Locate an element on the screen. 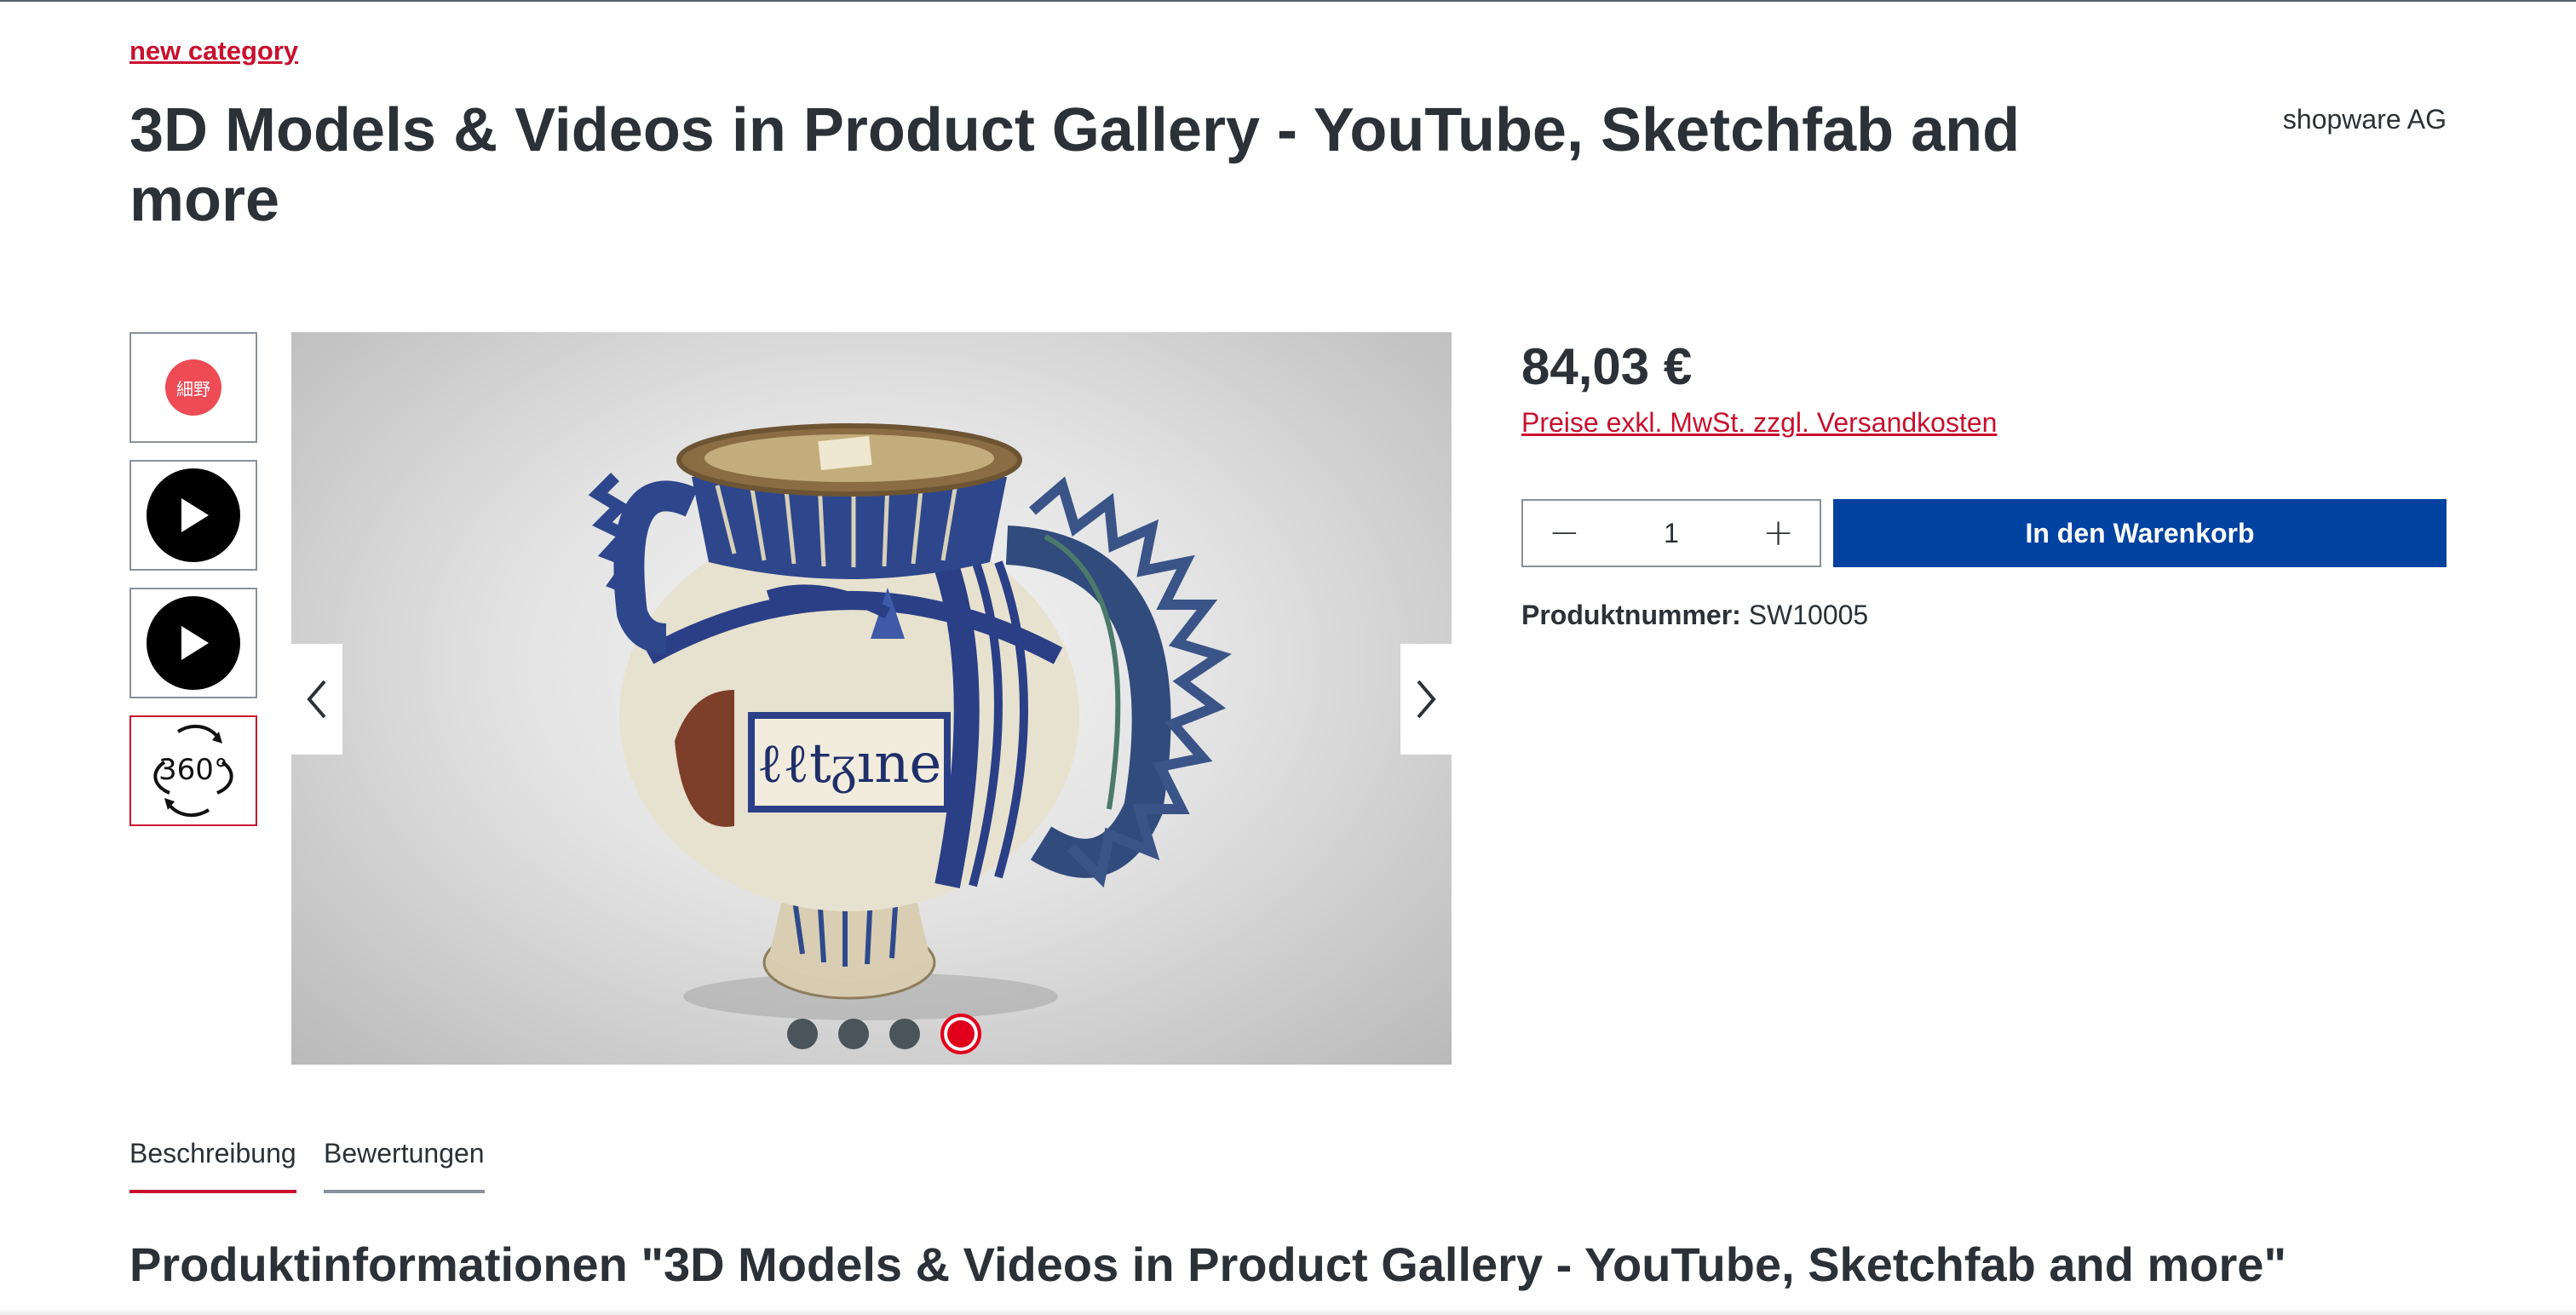 This screenshot has height=1315, width=2576. bottom-edge is located at coordinates (1288, 1311).